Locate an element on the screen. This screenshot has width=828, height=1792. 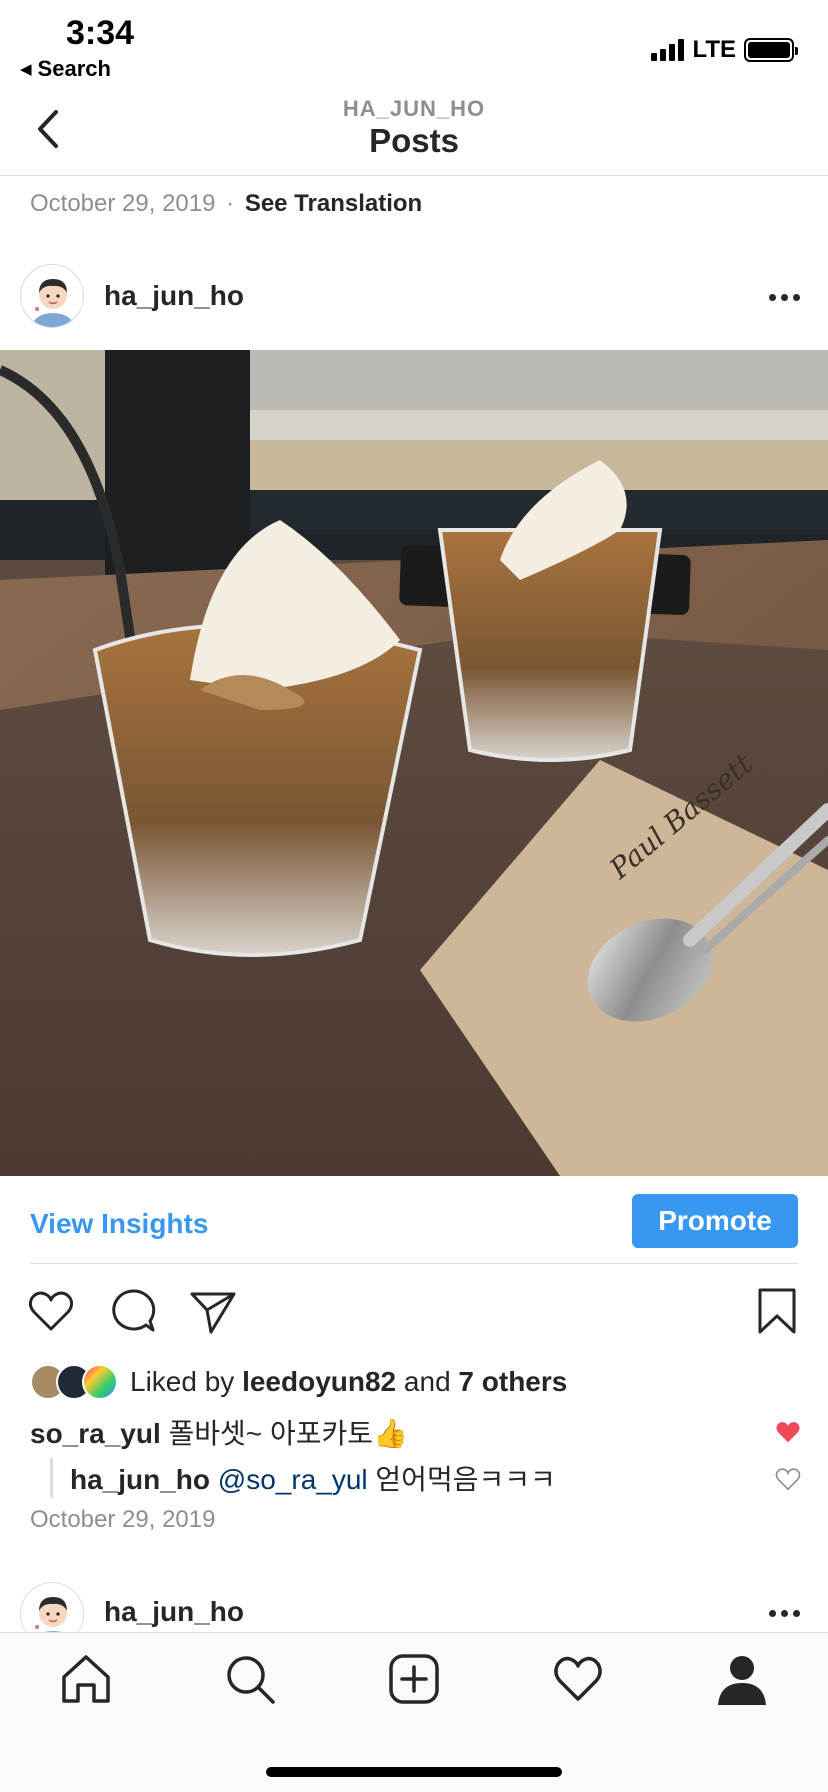
share-icon is located at coordinates (213, 1311).